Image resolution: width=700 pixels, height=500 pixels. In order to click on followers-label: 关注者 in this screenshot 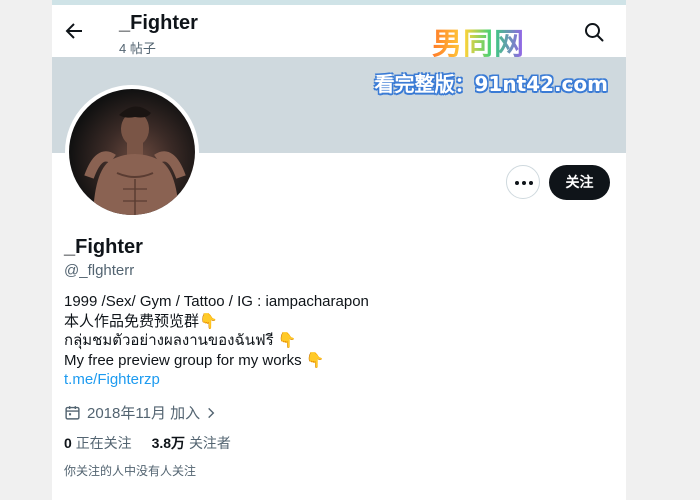, I will do `click(209, 443)`.